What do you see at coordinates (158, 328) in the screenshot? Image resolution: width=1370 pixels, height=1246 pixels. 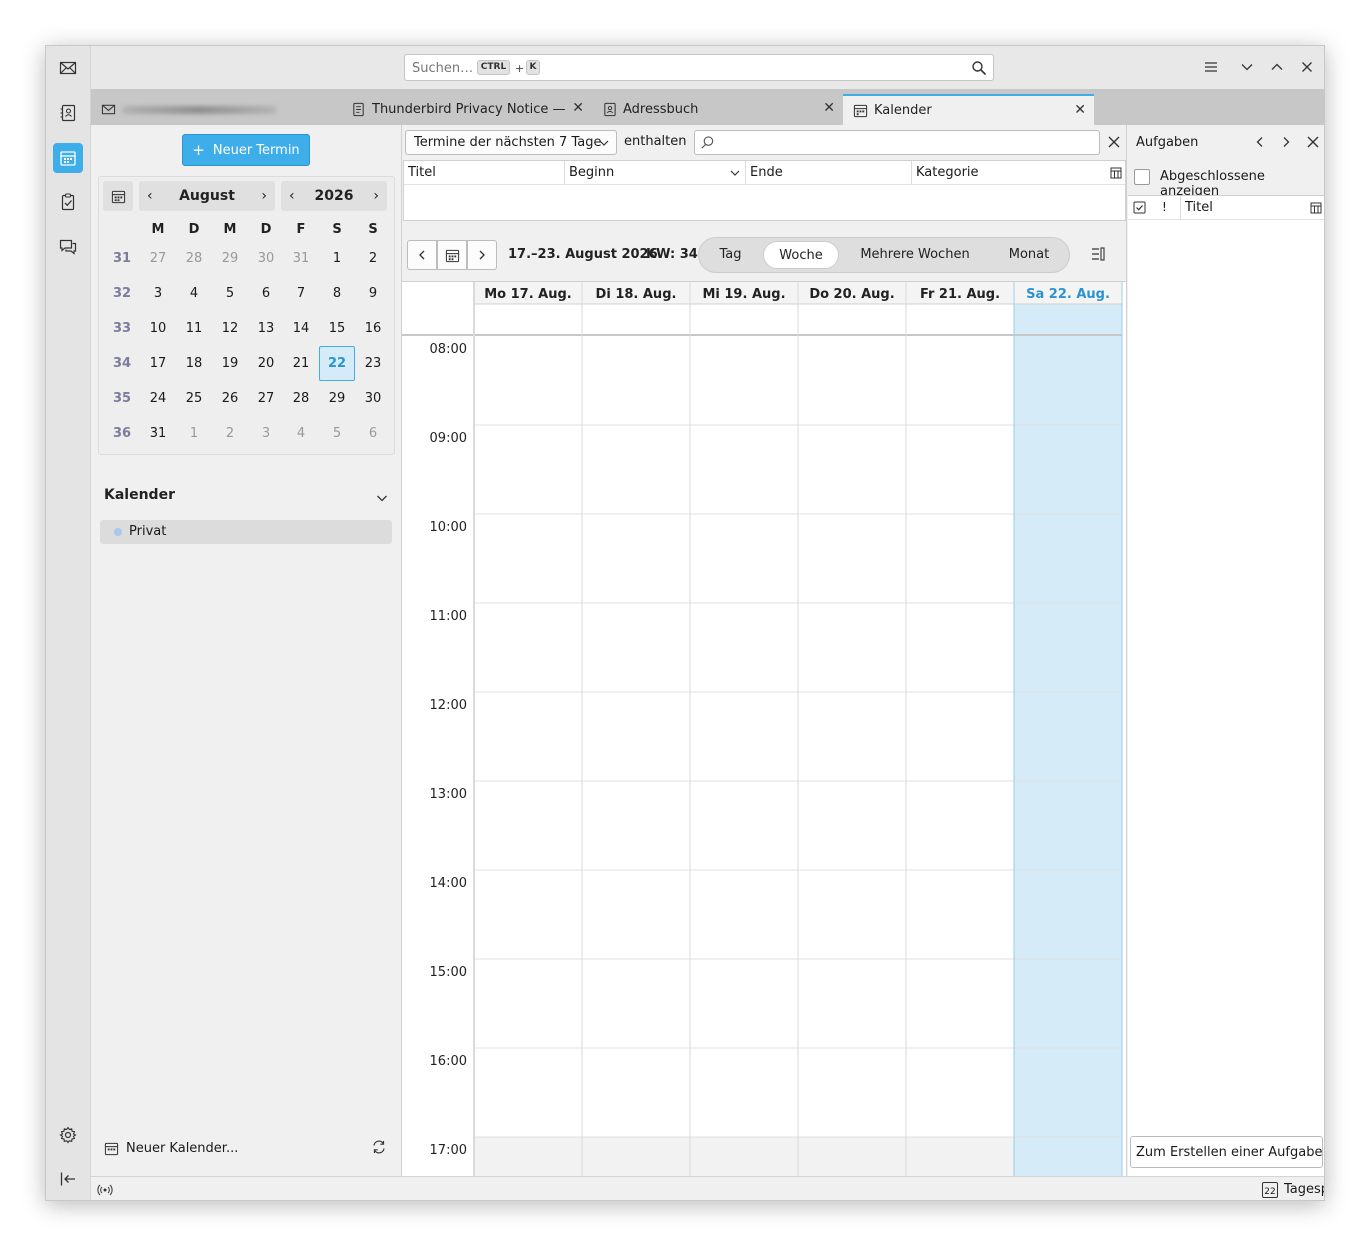 I see `mini-calendar-day: 10` at bounding box center [158, 328].